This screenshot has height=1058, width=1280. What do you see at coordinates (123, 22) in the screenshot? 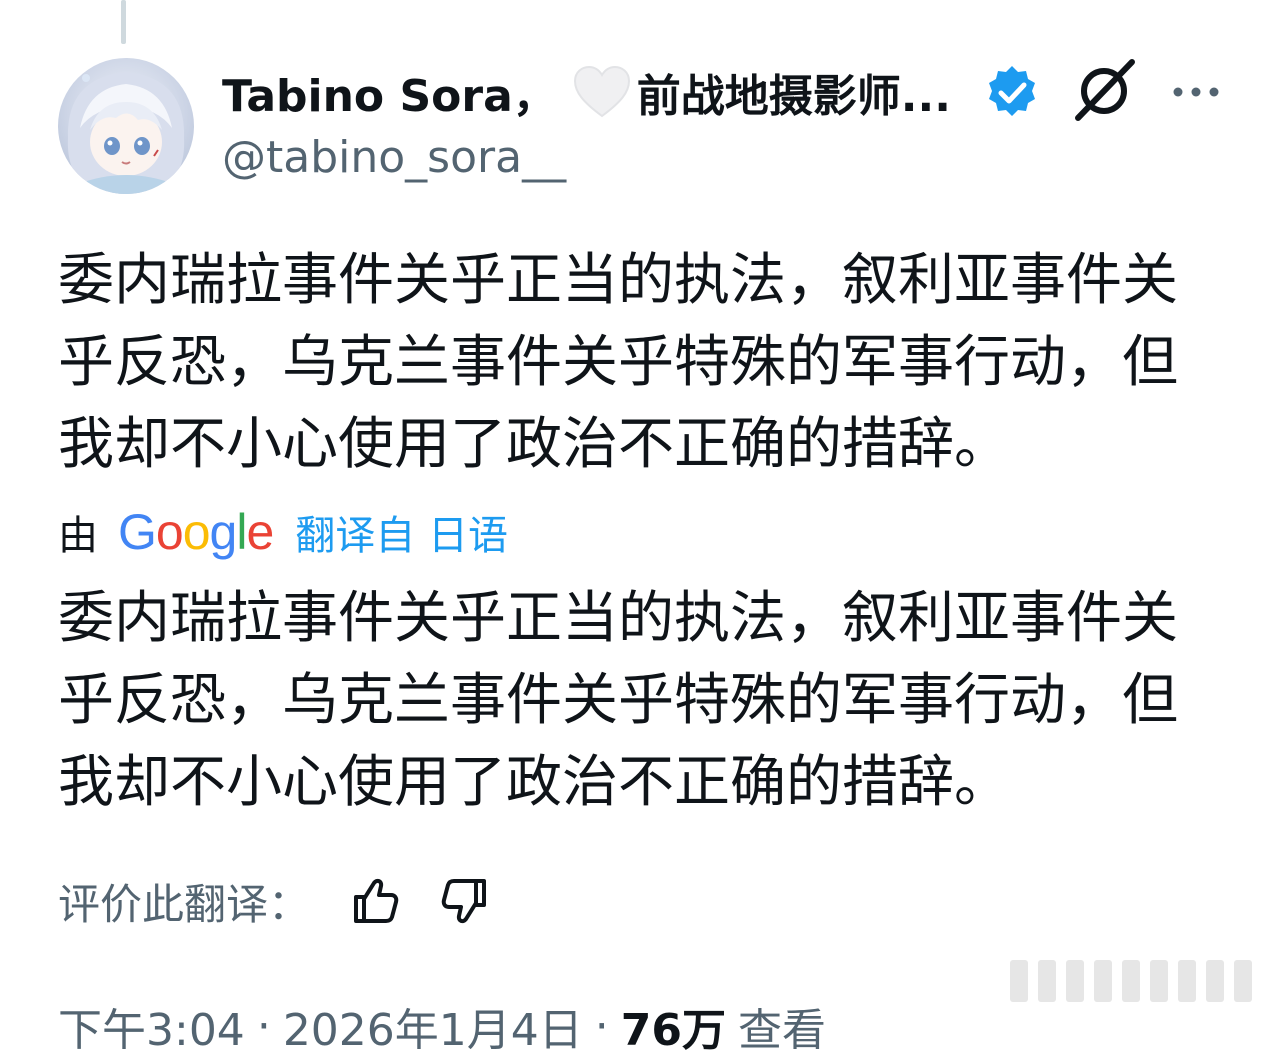
I see `thread-connector-line` at bounding box center [123, 22].